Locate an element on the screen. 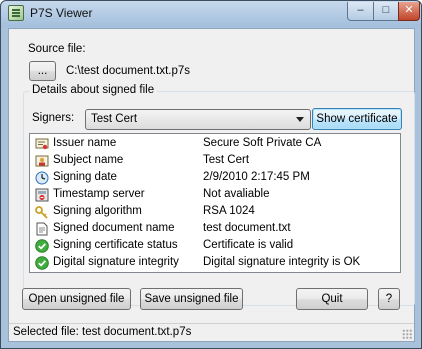  row-value: Secure Soft Private CA is located at coordinates (262, 143).